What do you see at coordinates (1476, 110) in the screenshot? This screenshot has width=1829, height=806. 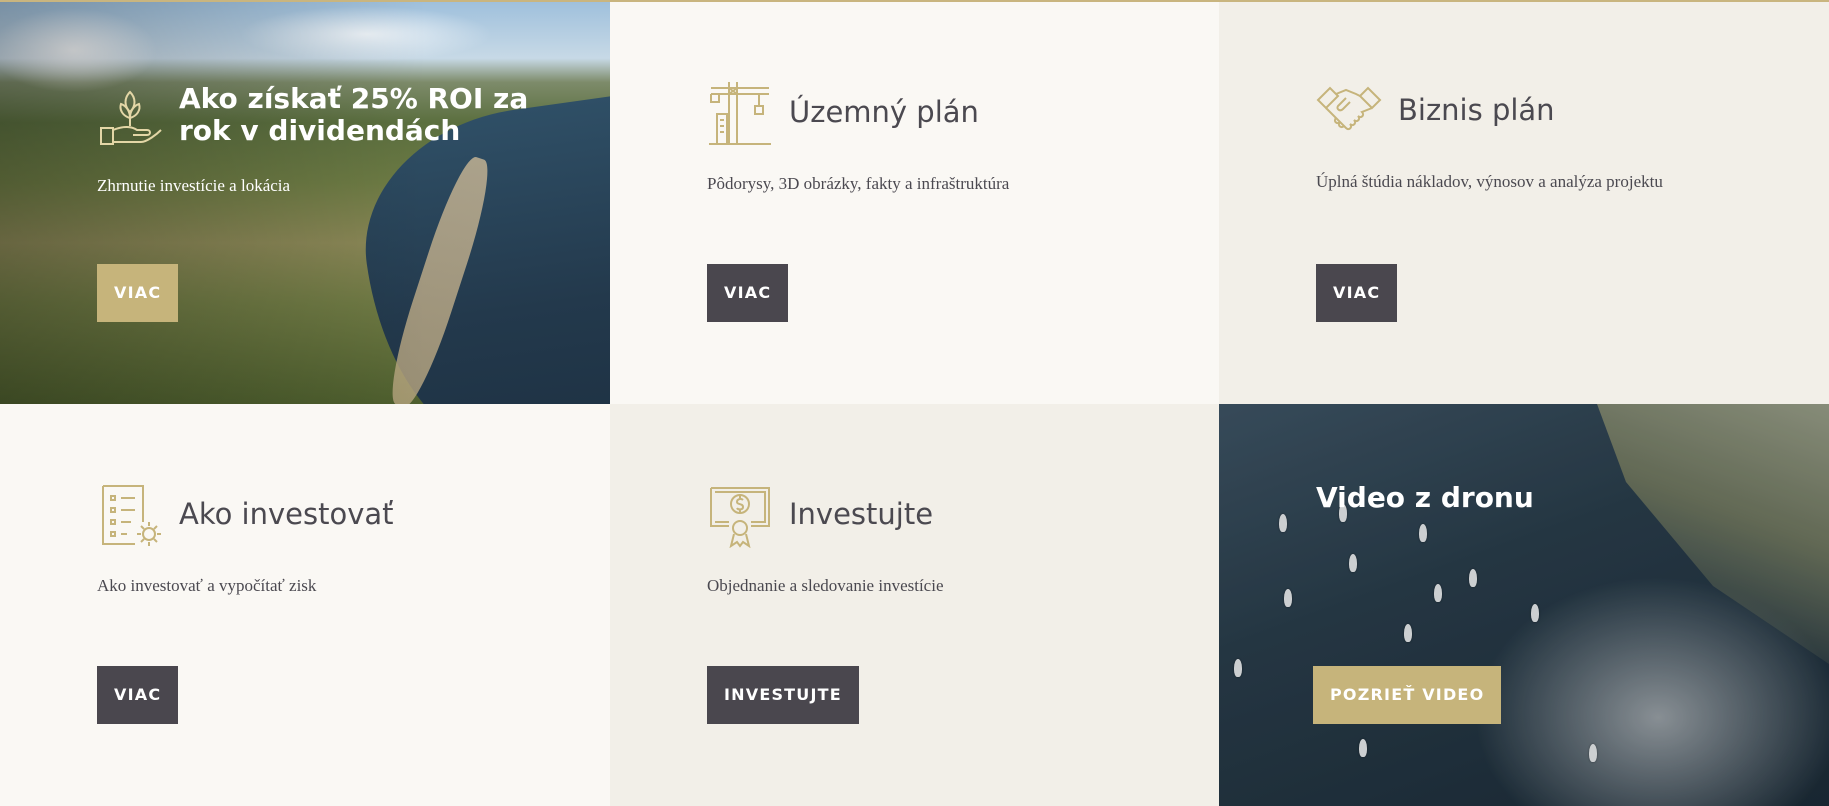 I see `tile-title: Biznis plán` at bounding box center [1476, 110].